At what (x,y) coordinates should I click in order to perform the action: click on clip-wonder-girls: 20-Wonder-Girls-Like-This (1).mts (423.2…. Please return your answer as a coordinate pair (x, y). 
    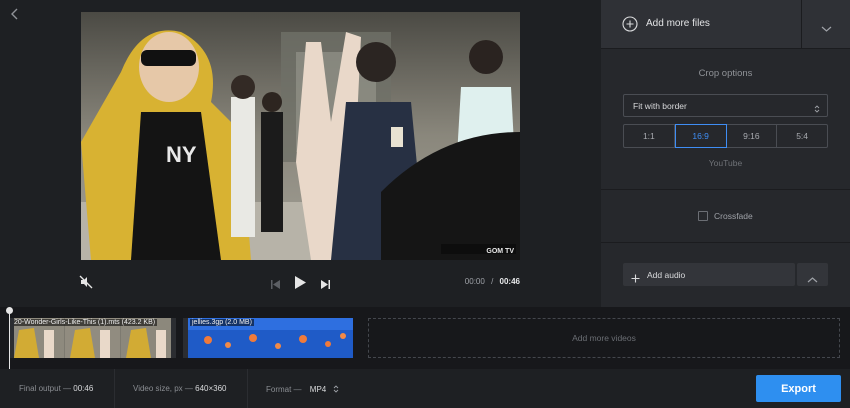
    Looking at the image, I should click on (92, 338).